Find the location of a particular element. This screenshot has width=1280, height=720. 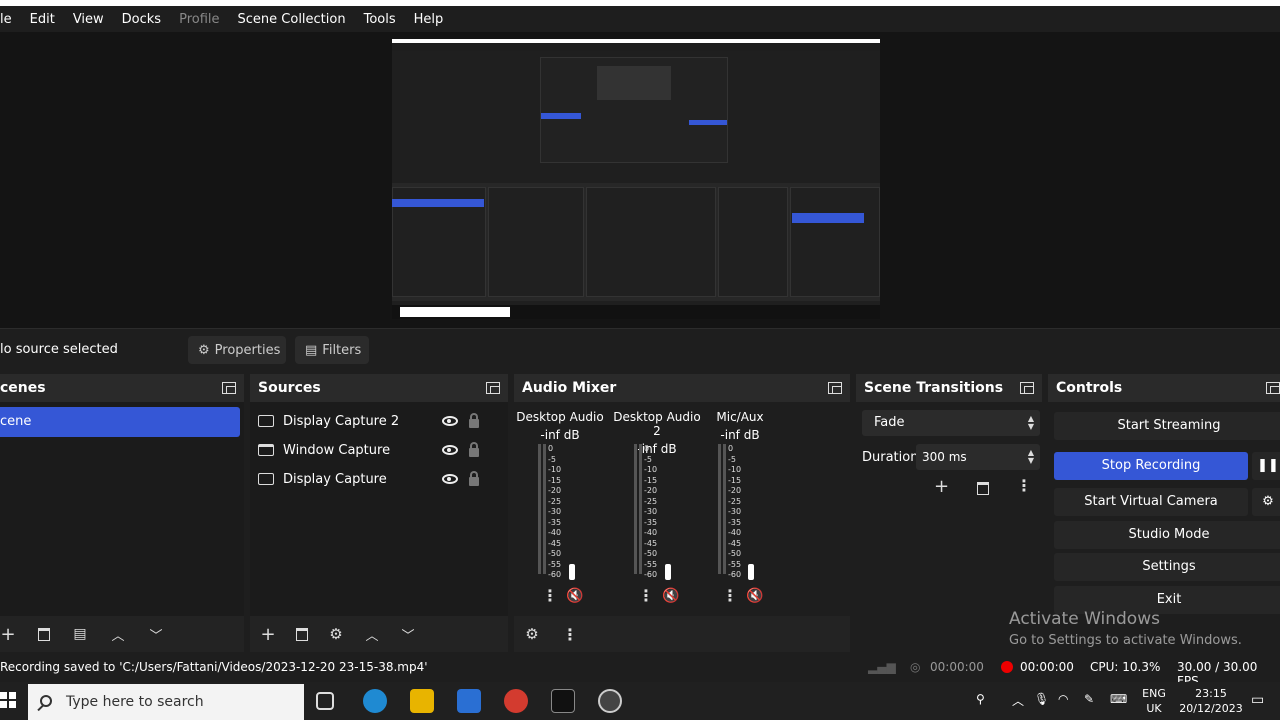

stop-recording-button: Stop Recording is located at coordinates (1151, 466).